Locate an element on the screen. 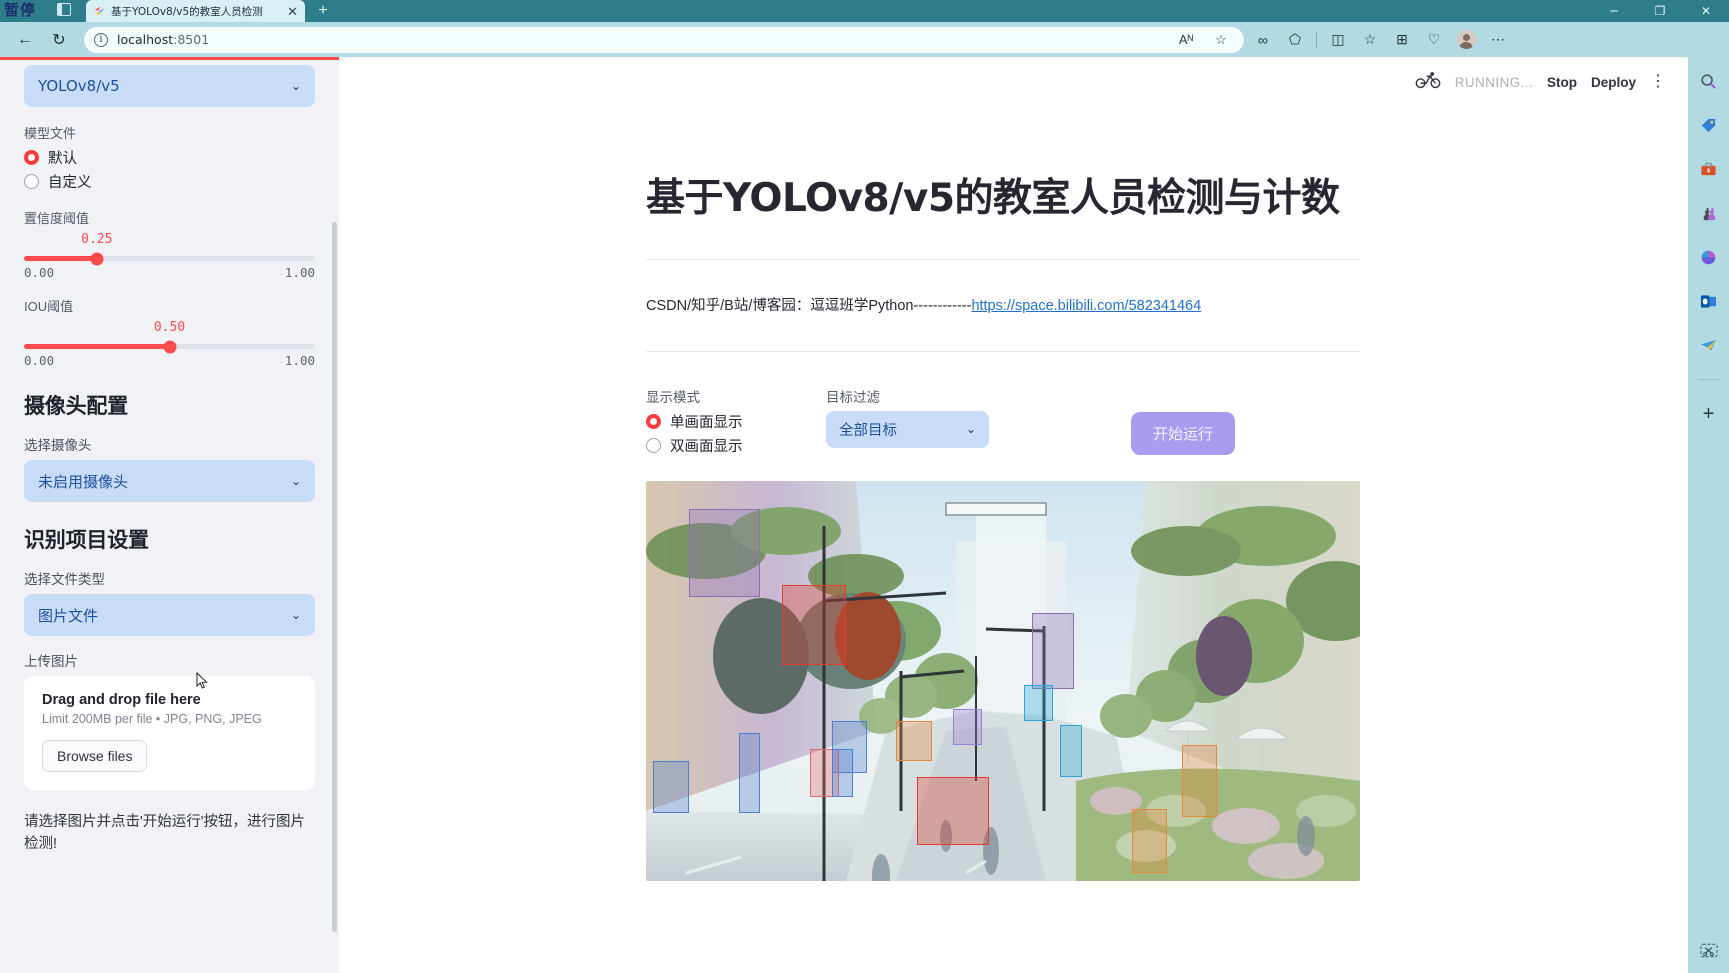 The image size is (1729, 973). bike-running-icon is located at coordinates (1428, 82).